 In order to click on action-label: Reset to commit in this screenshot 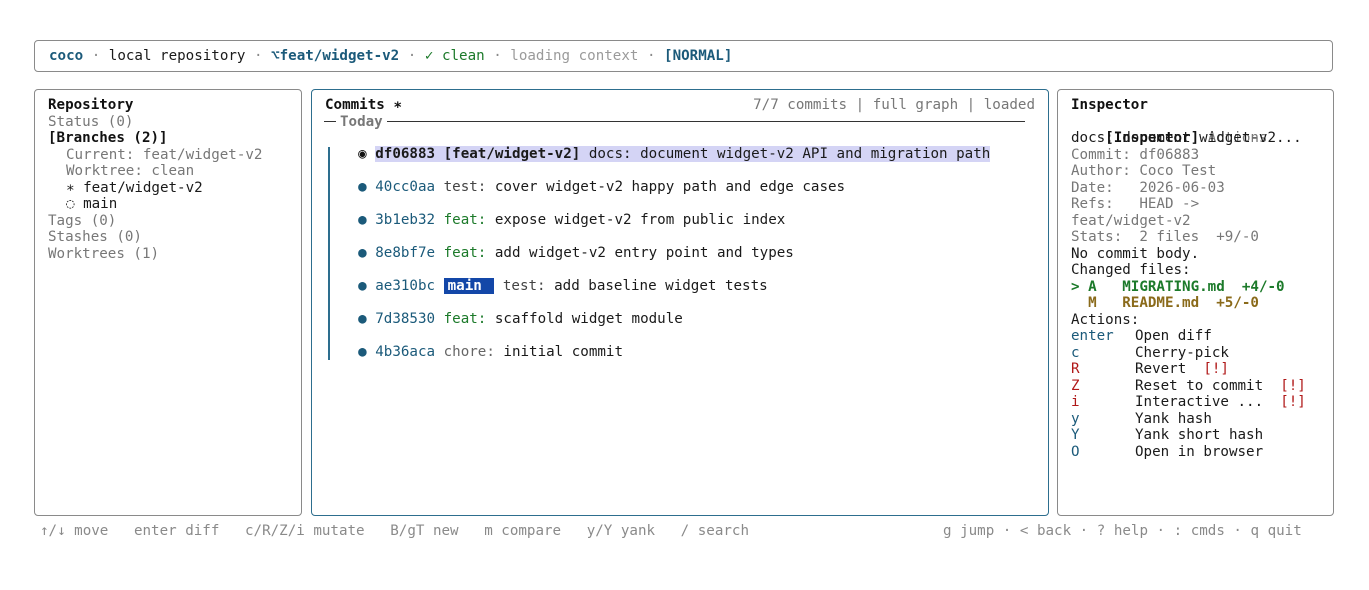, I will do `click(1199, 385)`.